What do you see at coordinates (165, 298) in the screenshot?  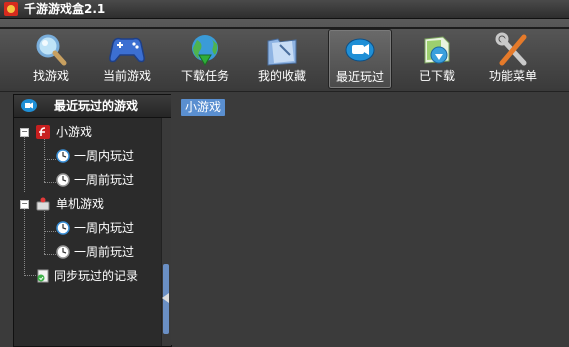 I see `collapse-sidebar-arrow-icon` at bounding box center [165, 298].